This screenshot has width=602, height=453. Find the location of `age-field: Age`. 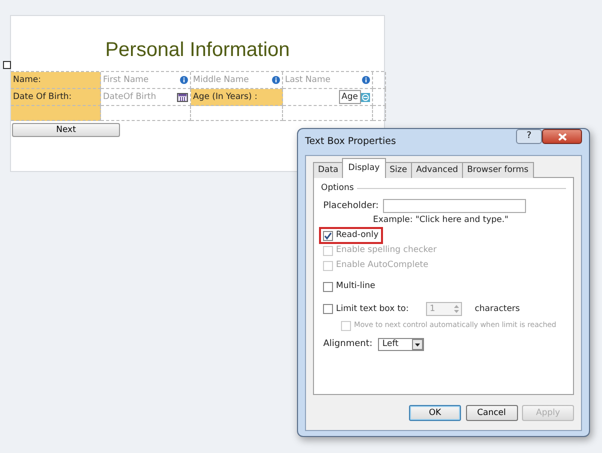

age-field: Age is located at coordinates (349, 97).